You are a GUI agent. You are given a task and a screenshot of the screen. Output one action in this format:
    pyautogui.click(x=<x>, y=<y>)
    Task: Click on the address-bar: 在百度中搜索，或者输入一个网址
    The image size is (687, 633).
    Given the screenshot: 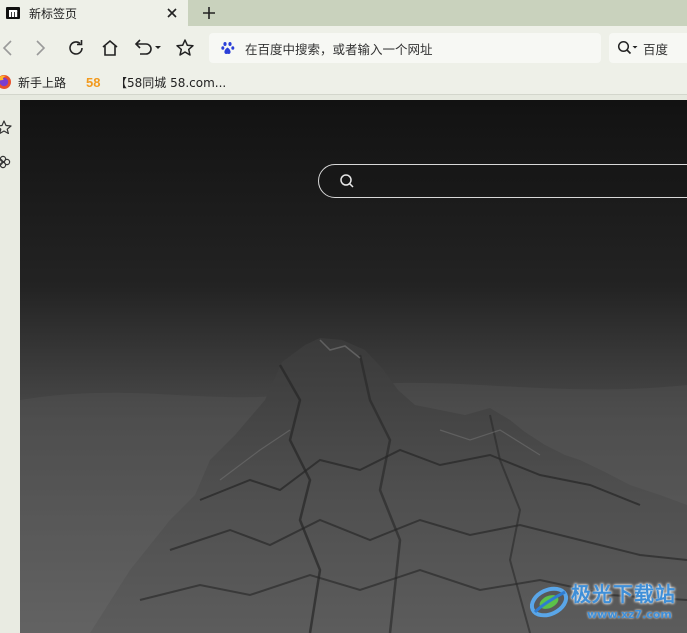 What is the action you would take?
    pyautogui.click(x=405, y=48)
    